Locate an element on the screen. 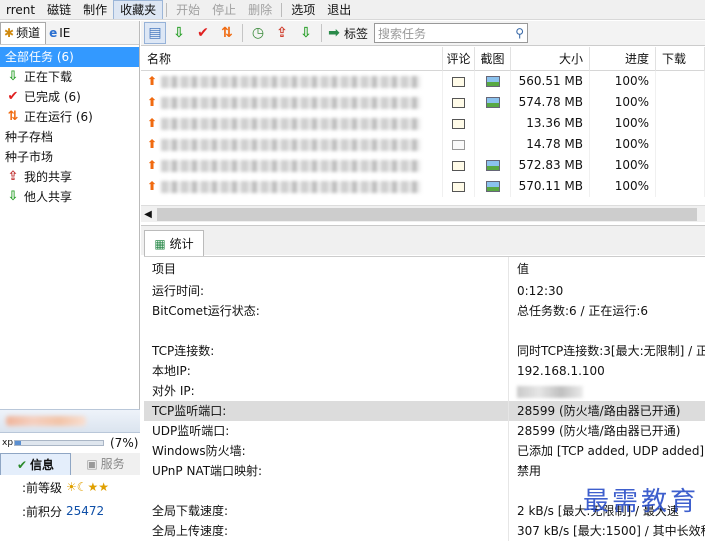  search-input: 搜索任务 ⚲ is located at coordinates (451, 33).